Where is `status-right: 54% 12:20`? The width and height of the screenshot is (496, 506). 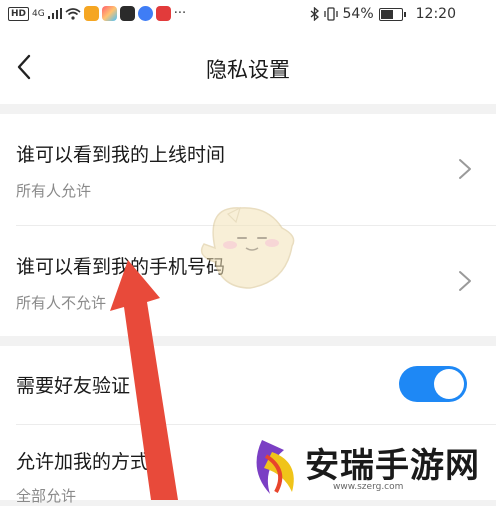
status-right: 54% 12:20 is located at coordinates (383, 14).